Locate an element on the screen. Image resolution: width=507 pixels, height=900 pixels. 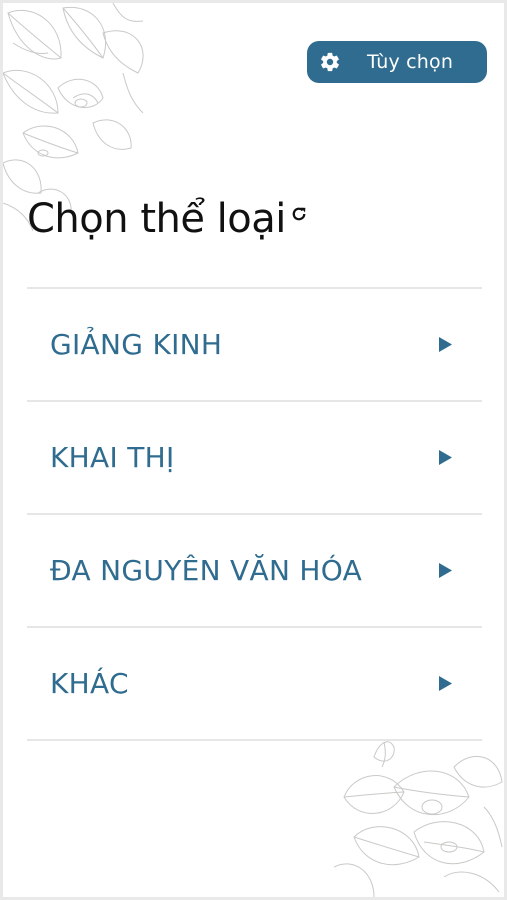
category-item-da-nguyen-van-hoa: ĐA NGUYÊN VĂN HÓA is located at coordinates (254, 571).